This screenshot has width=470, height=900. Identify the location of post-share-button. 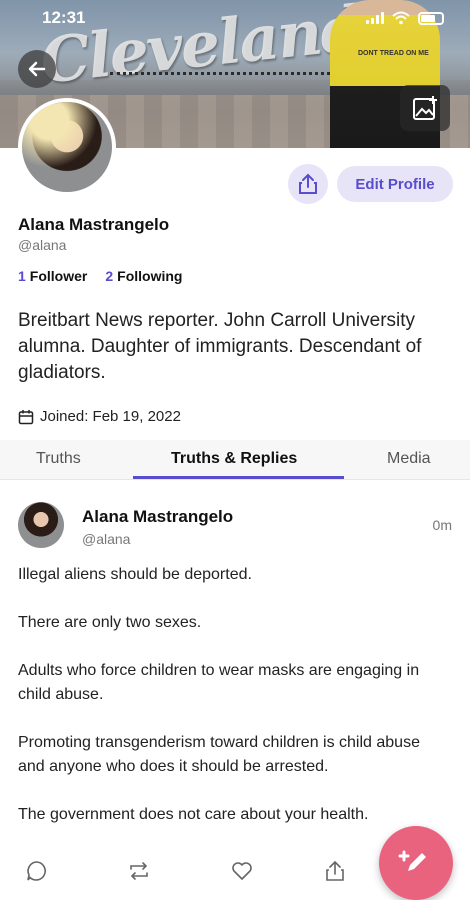
(335, 871).